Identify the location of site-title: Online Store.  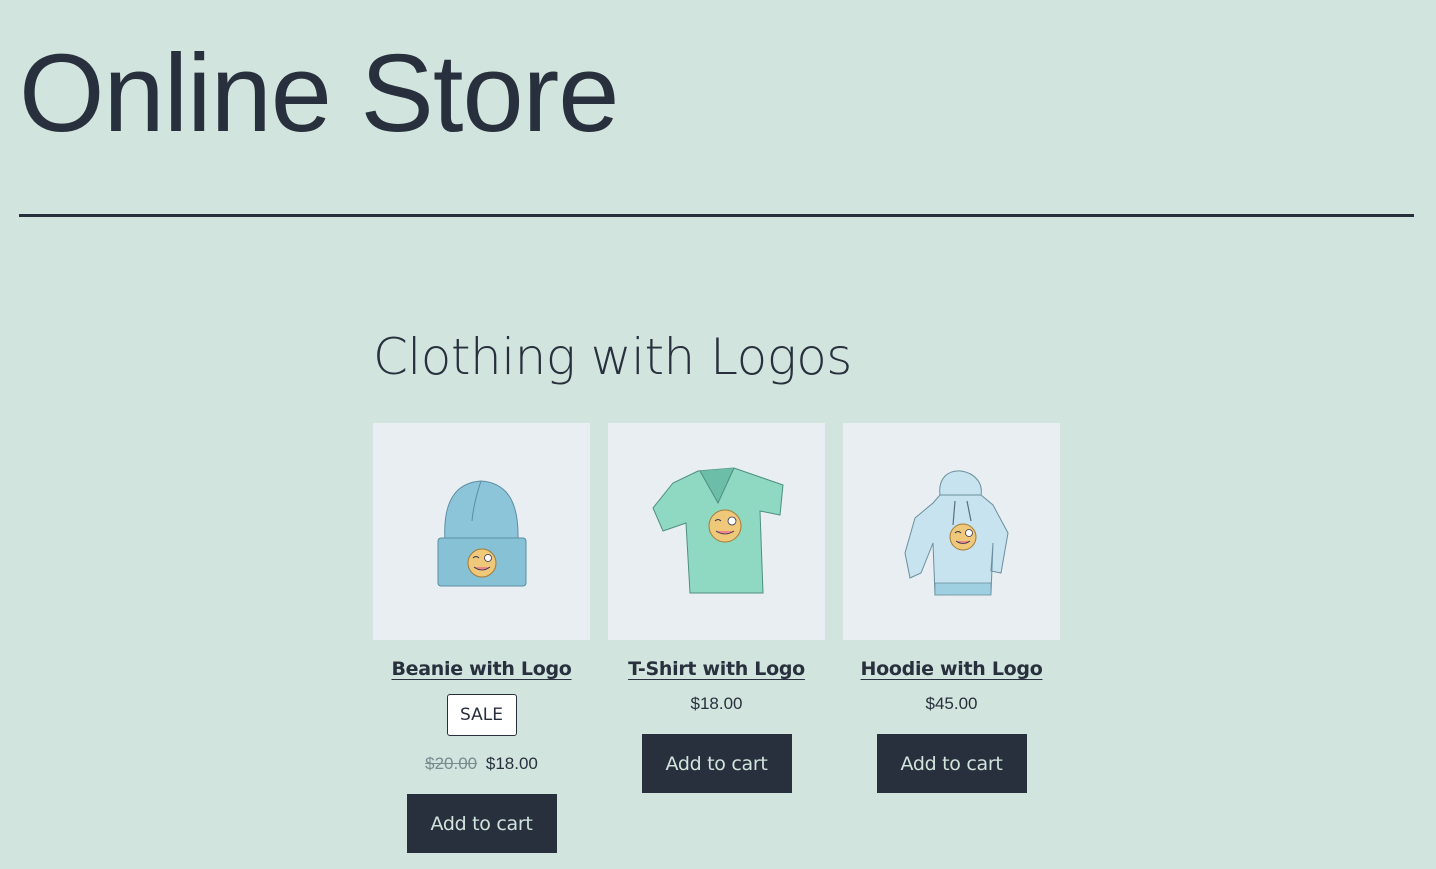
(319, 94).